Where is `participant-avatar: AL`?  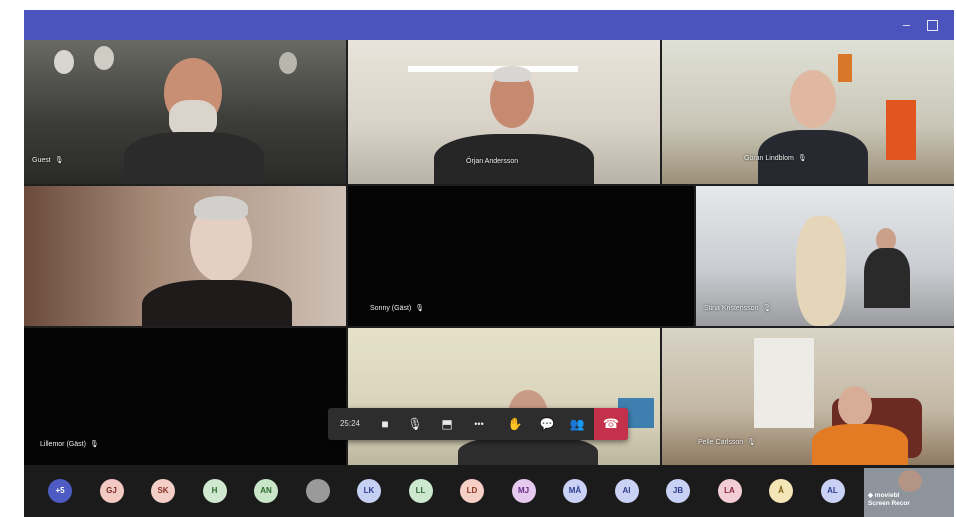
participant-avatar: AL is located at coordinates (832, 491).